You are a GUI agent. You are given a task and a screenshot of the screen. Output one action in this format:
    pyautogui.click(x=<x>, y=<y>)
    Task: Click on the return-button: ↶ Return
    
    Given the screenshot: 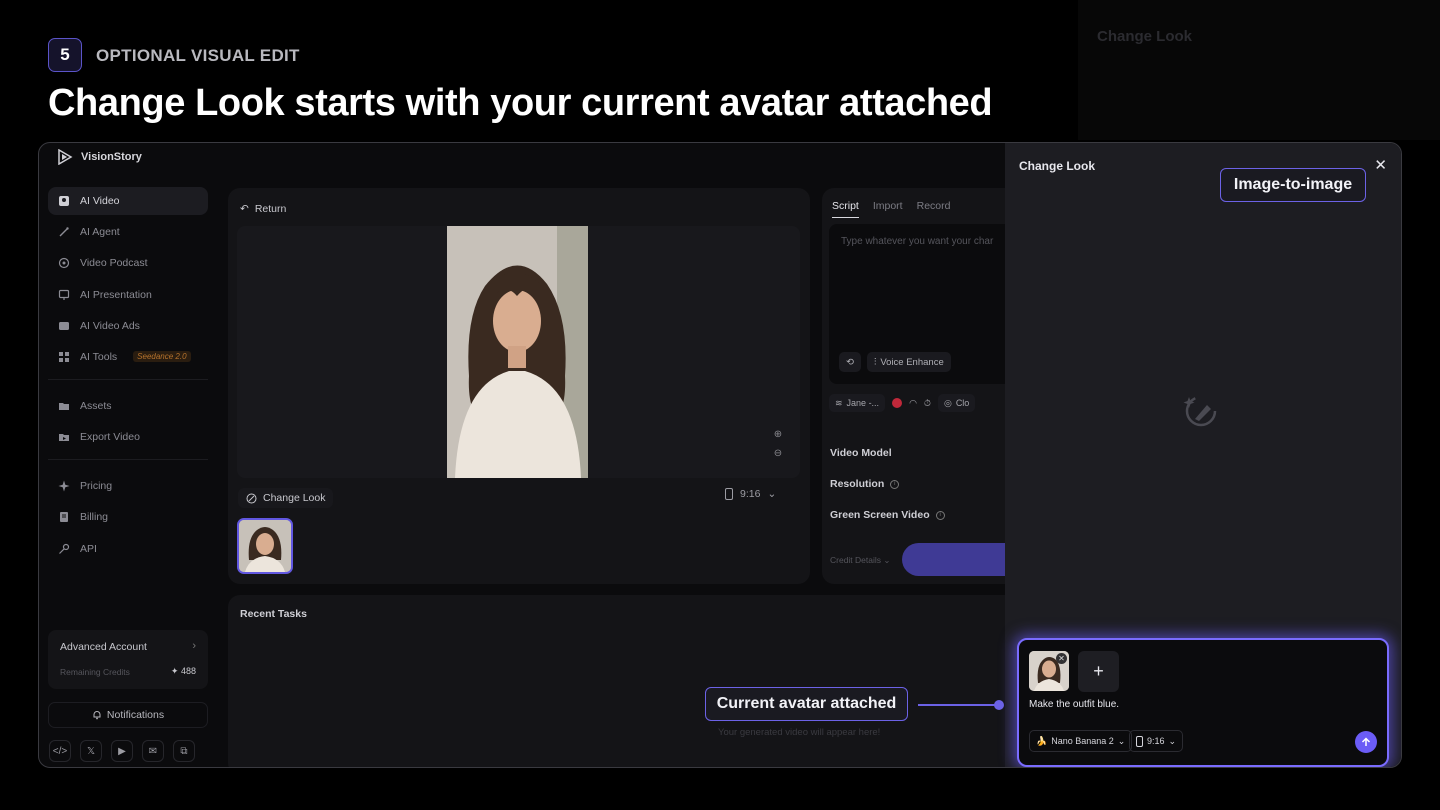 What is the action you would take?
    pyautogui.click(x=263, y=209)
    